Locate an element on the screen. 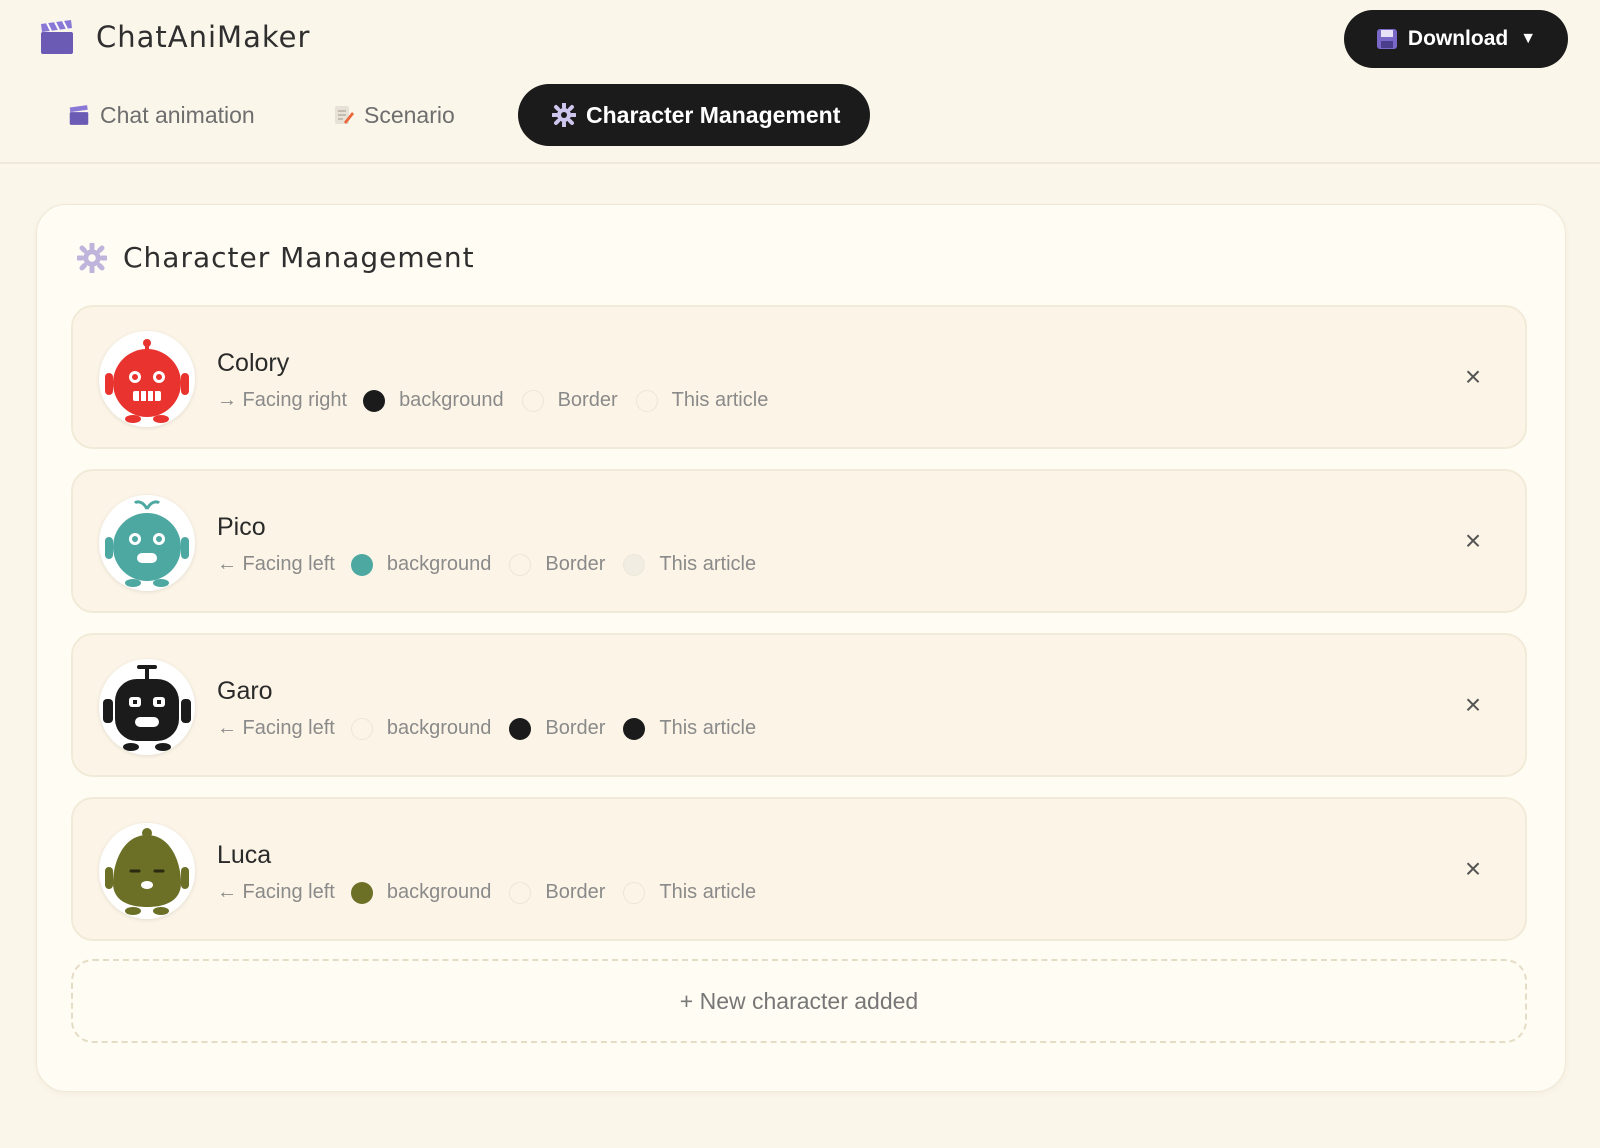 This screenshot has width=1600, height=1148. panel-header: Character Management is located at coordinates (276, 257).